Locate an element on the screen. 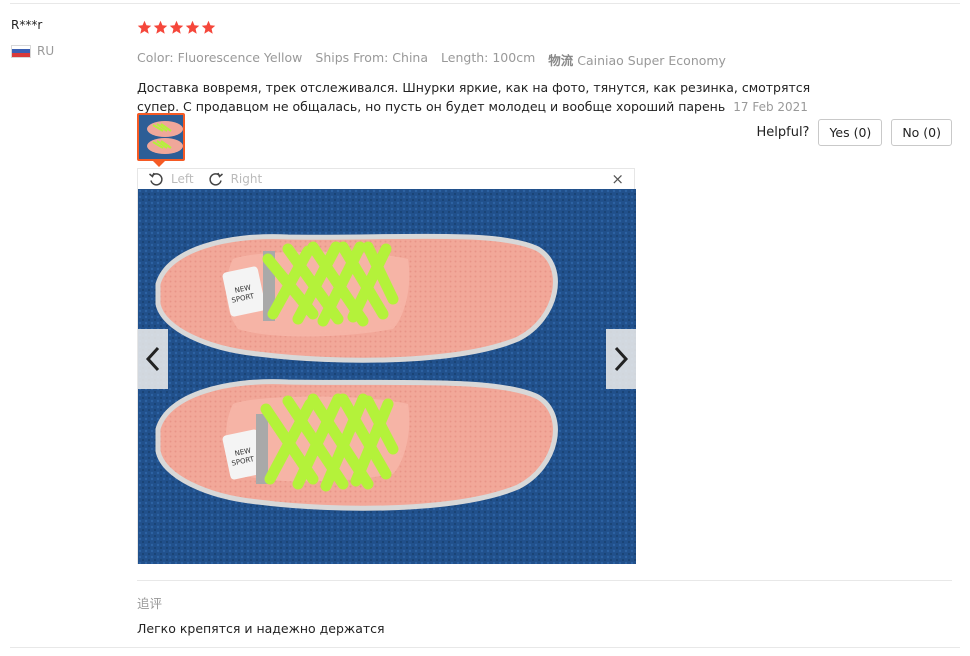 The height and width of the screenshot is (656, 970). reviewer-name: R***r is located at coordinates (27, 25).